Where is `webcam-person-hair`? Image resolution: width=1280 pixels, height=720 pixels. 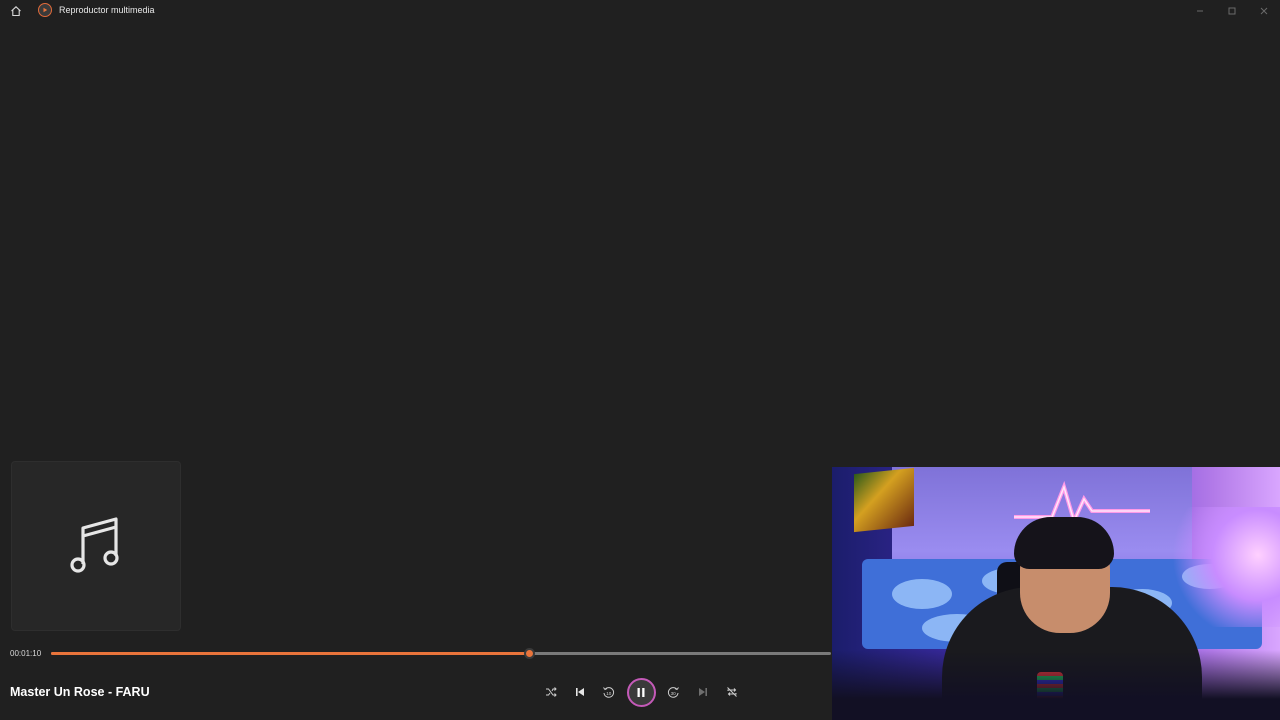
webcam-person-hair is located at coordinates (1064, 543).